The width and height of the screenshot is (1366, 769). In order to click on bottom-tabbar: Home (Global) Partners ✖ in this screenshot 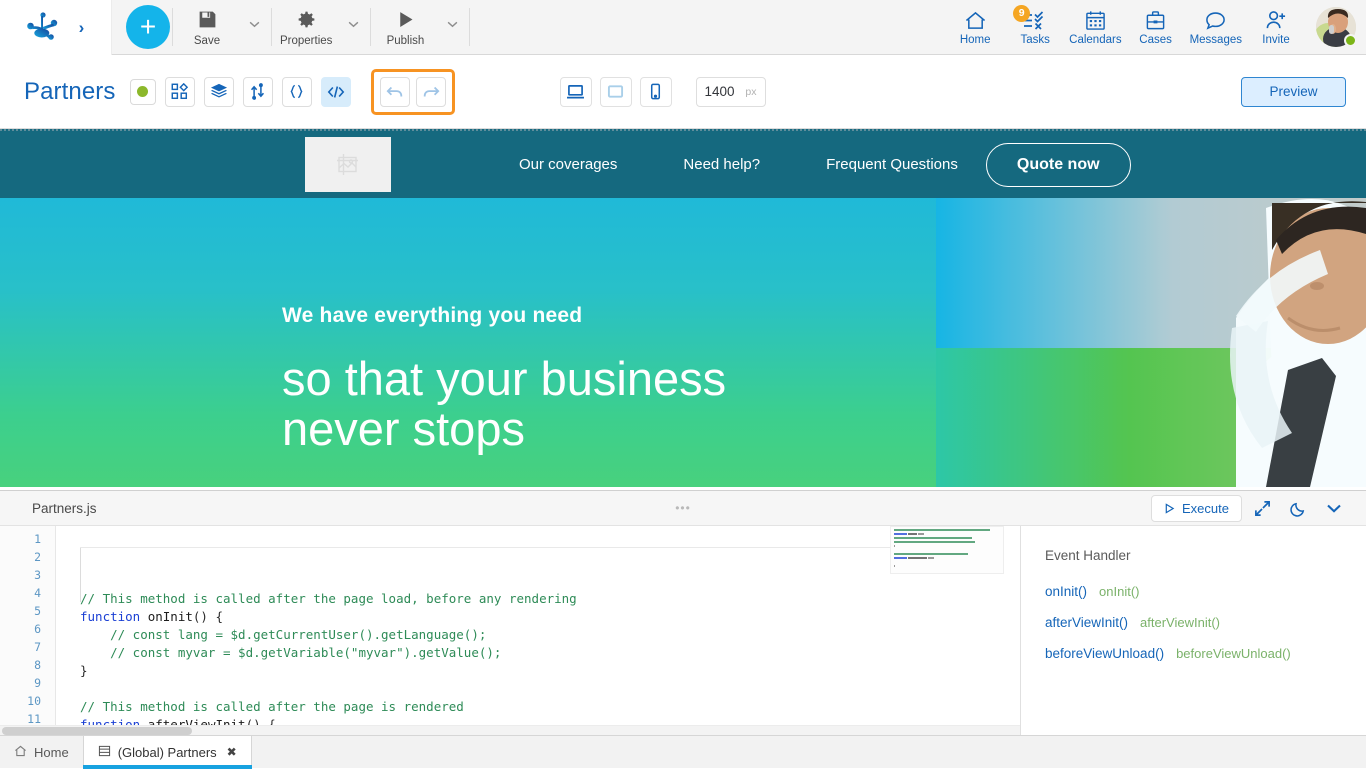, I will do `click(683, 751)`.